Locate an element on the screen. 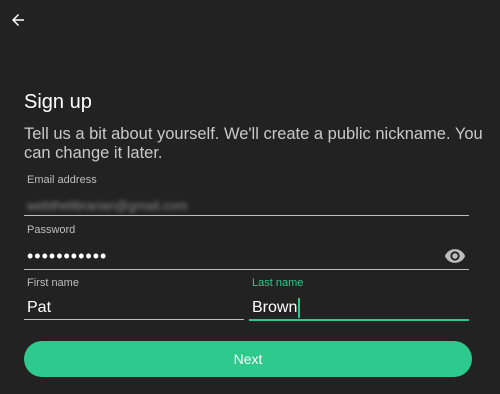  first-name-field: First name Pat is located at coordinates (134, 298).